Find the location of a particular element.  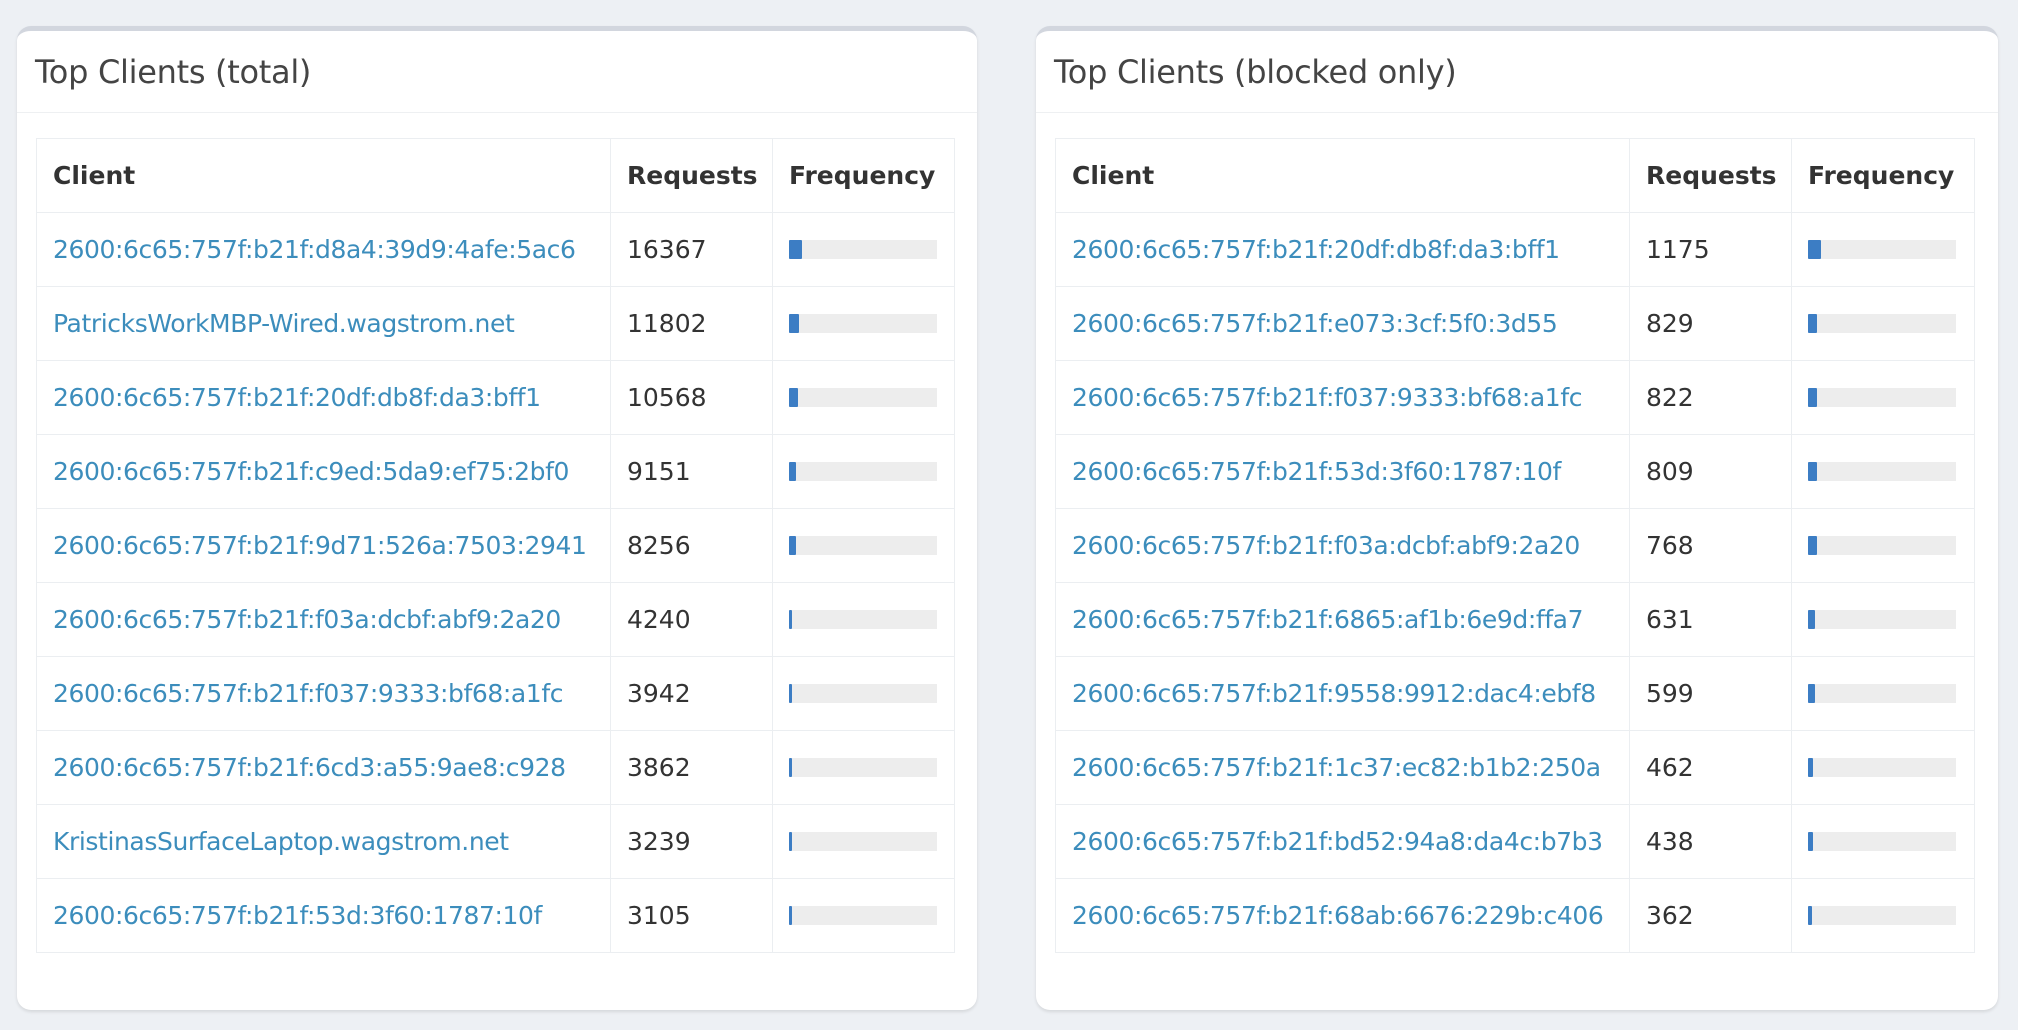

requests-cell: 362 is located at coordinates (1710, 915).